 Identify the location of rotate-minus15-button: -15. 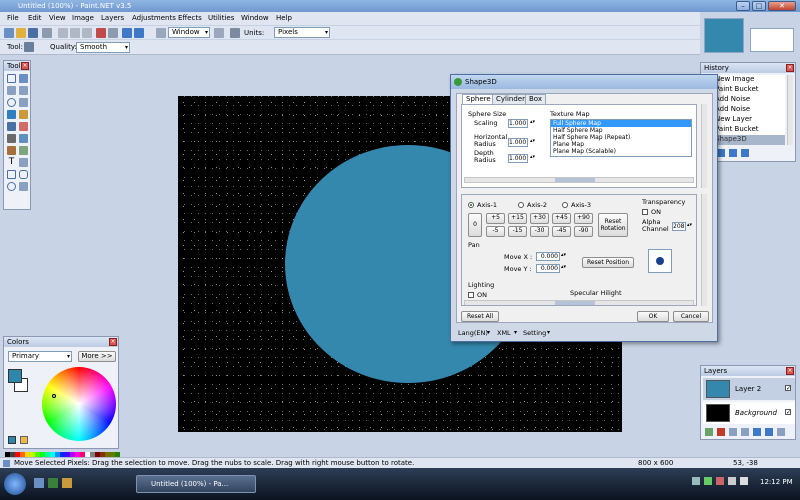
(517, 231).